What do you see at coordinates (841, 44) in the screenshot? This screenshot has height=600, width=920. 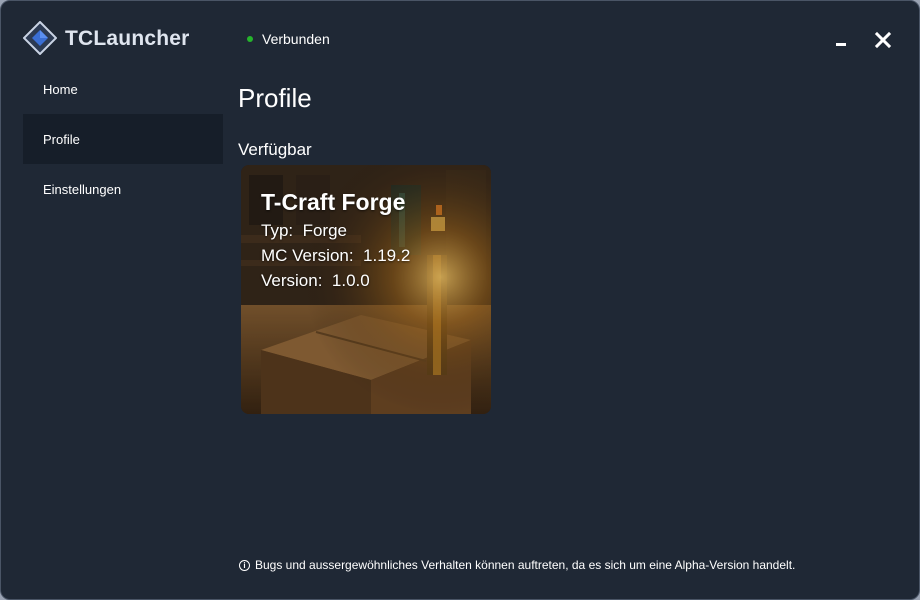 I see `minimize-icon` at bounding box center [841, 44].